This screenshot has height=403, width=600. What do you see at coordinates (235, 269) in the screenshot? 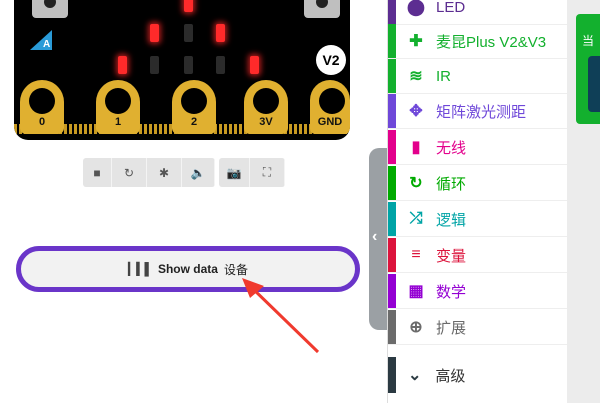
I see `device-label: 设备` at bounding box center [235, 269].